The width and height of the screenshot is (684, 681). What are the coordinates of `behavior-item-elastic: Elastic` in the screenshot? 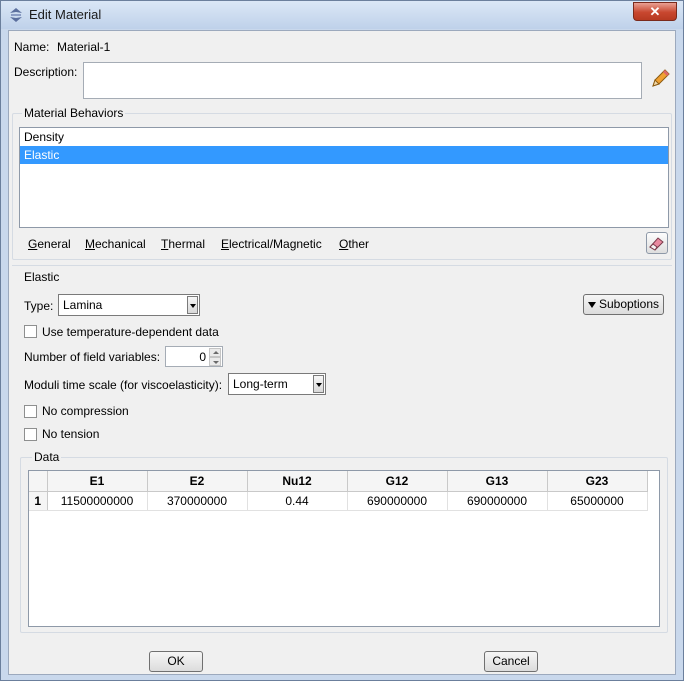 It's located at (344, 155).